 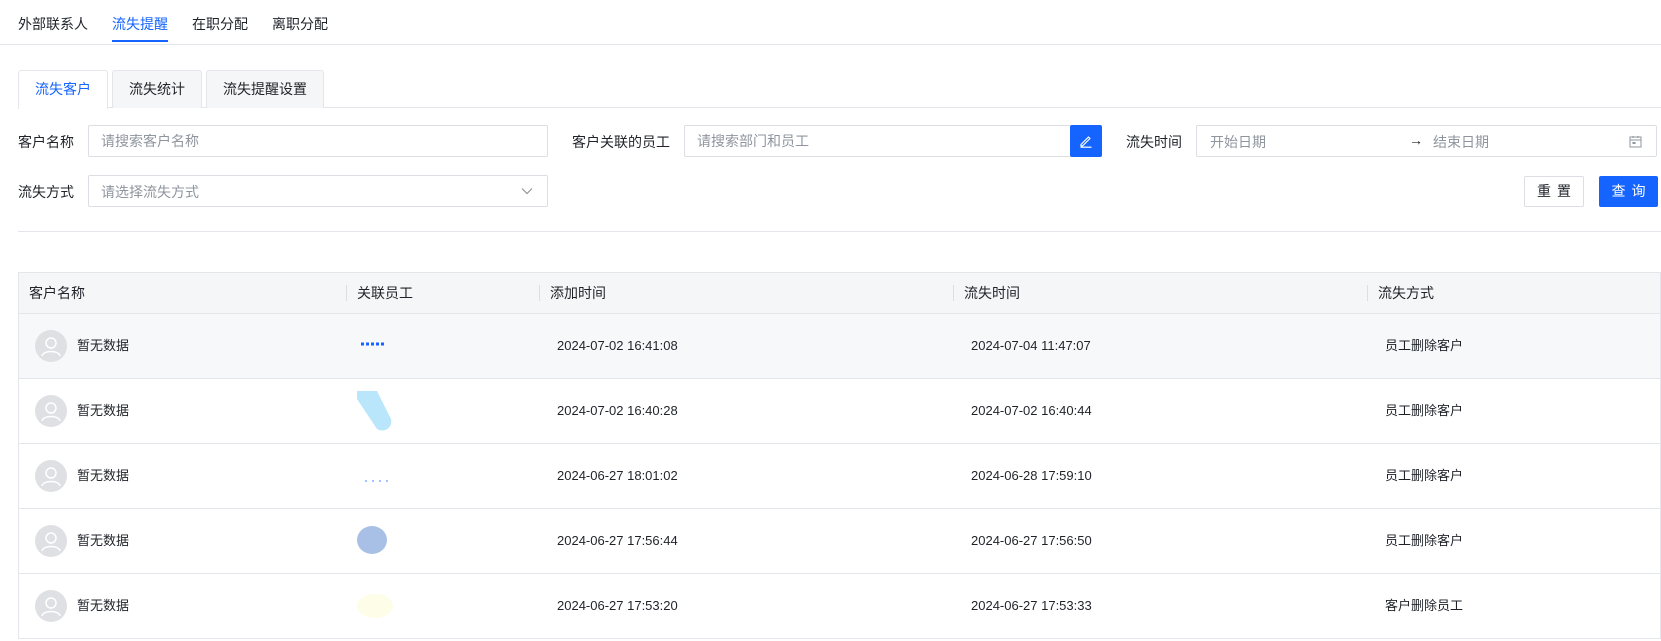 I want to click on col-churn-method: 流失方式, so click(x=1406, y=293).